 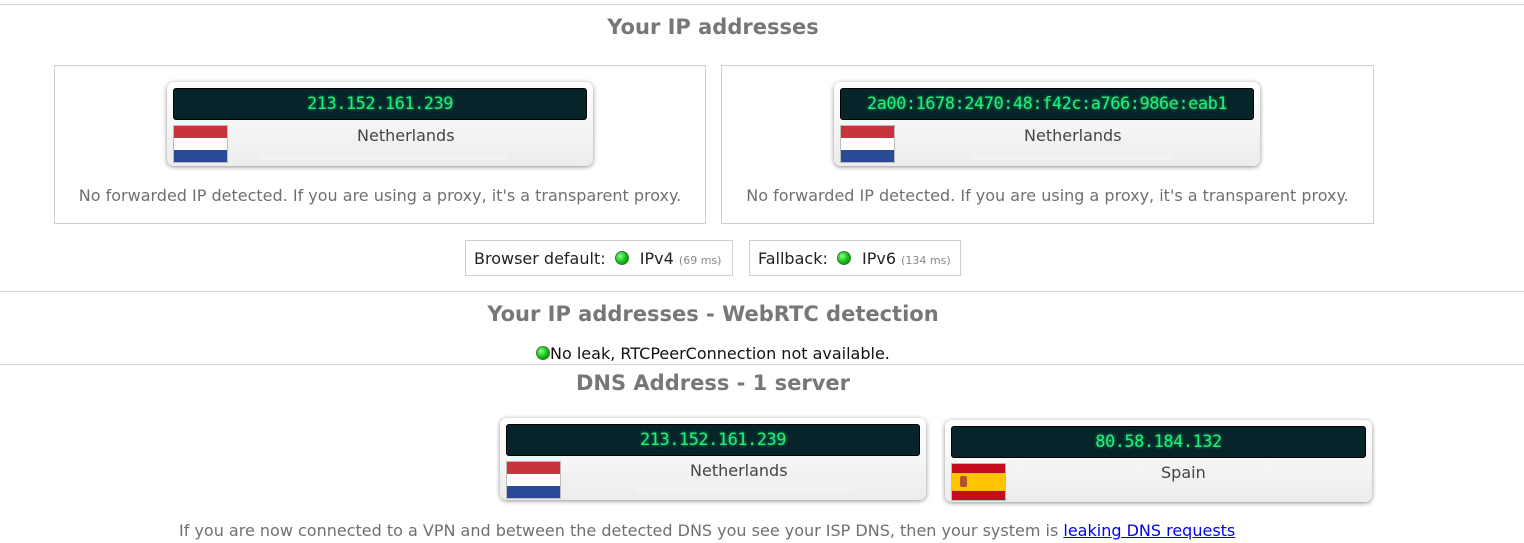 I want to click on webrtc-divider, so click(x=762, y=291).